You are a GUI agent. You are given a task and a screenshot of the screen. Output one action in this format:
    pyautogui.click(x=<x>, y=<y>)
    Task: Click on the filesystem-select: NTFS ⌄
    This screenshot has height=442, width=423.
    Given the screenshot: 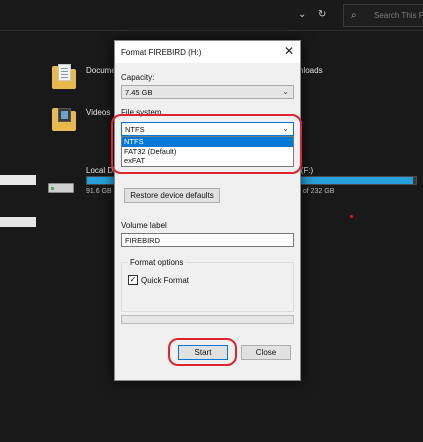 What is the action you would take?
    pyautogui.click(x=207, y=129)
    